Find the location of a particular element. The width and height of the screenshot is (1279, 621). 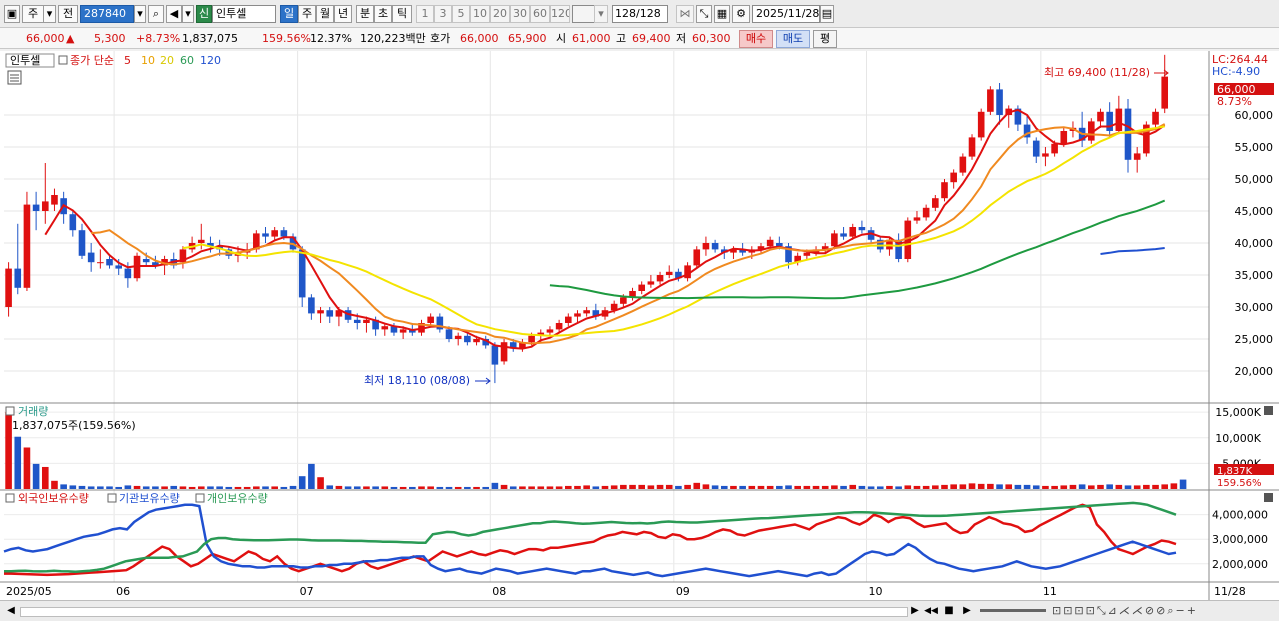

play-icon: ▶ is located at coordinates (967, 611).